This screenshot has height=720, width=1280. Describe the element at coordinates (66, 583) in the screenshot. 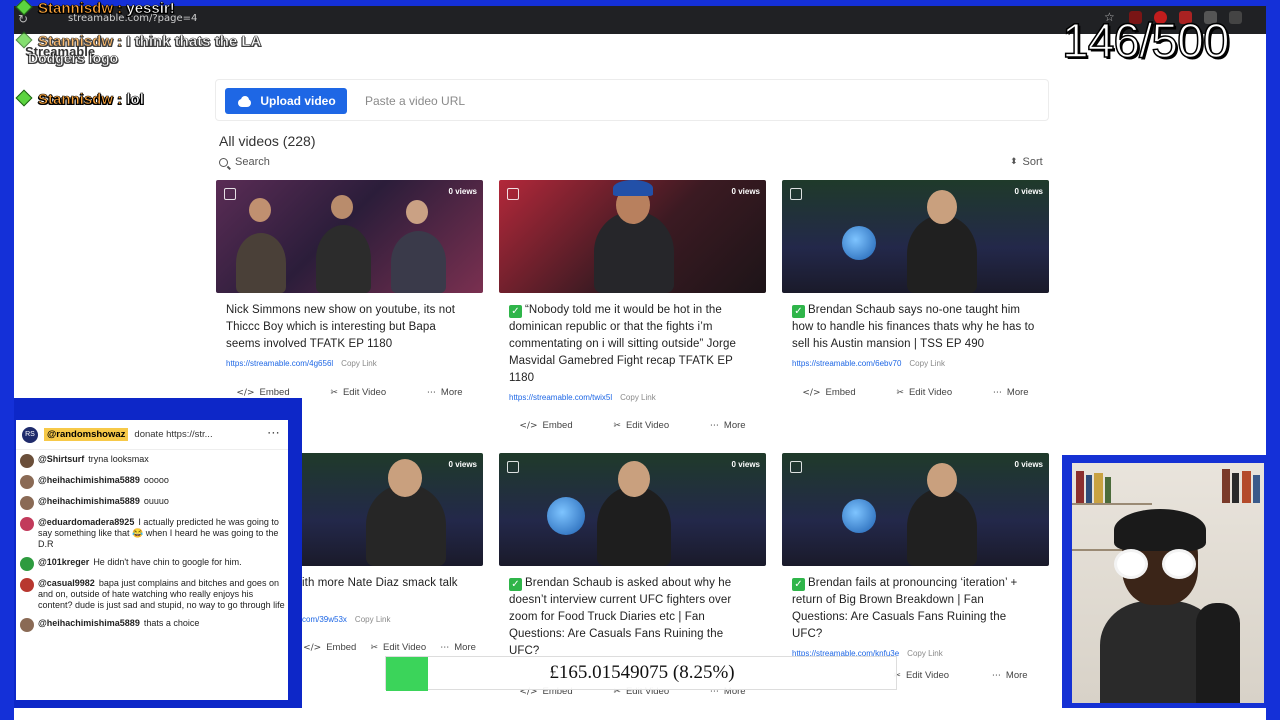

I see `chat-username: @casual9982` at that location.